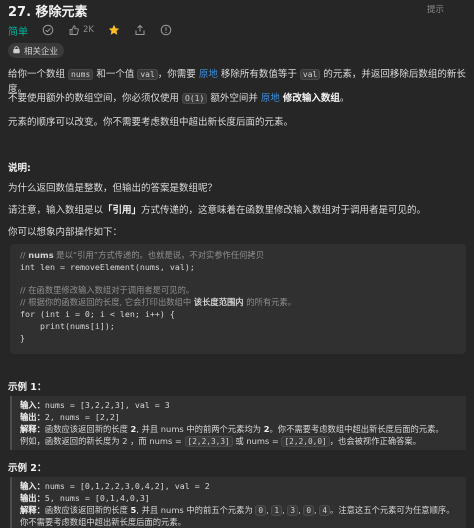 This screenshot has height=528, width=474. I want to click on explain-heading: 说明:, so click(19, 168).